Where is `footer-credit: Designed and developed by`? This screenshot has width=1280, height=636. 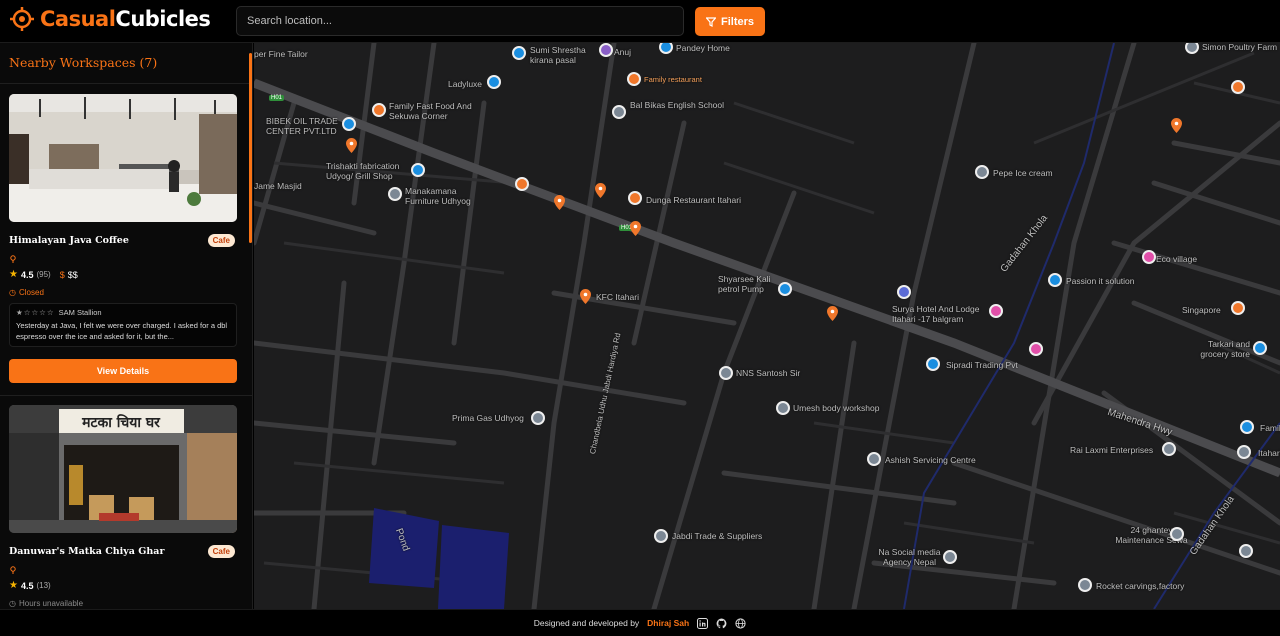
footer-credit: Designed and developed by is located at coordinates (586, 623).